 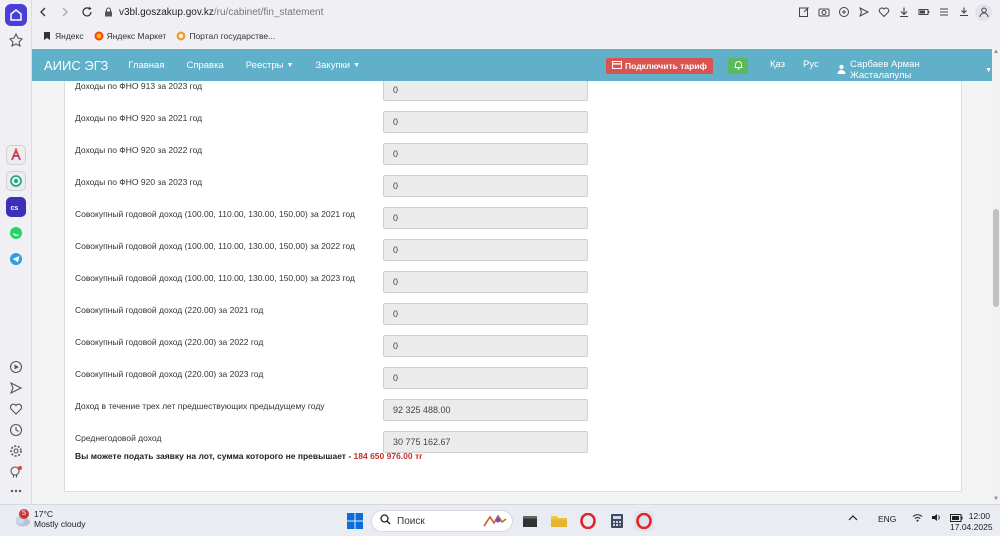 What do you see at coordinates (181, 36) in the screenshot?
I see `gov-portal-icon` at bounding box center [181, 36].